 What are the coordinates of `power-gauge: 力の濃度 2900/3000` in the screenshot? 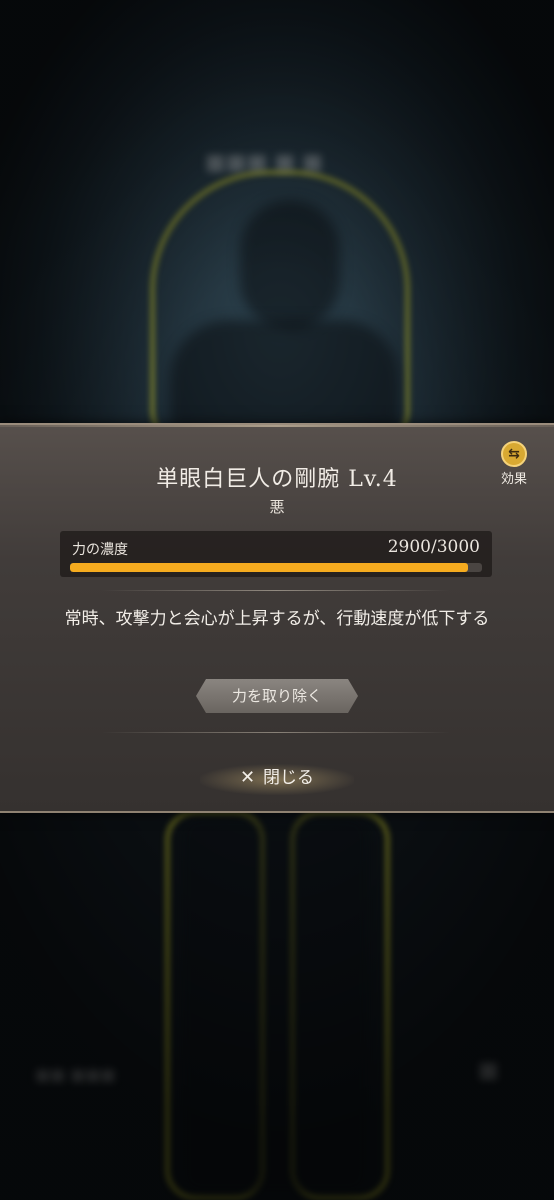 It's located at (276, 554).